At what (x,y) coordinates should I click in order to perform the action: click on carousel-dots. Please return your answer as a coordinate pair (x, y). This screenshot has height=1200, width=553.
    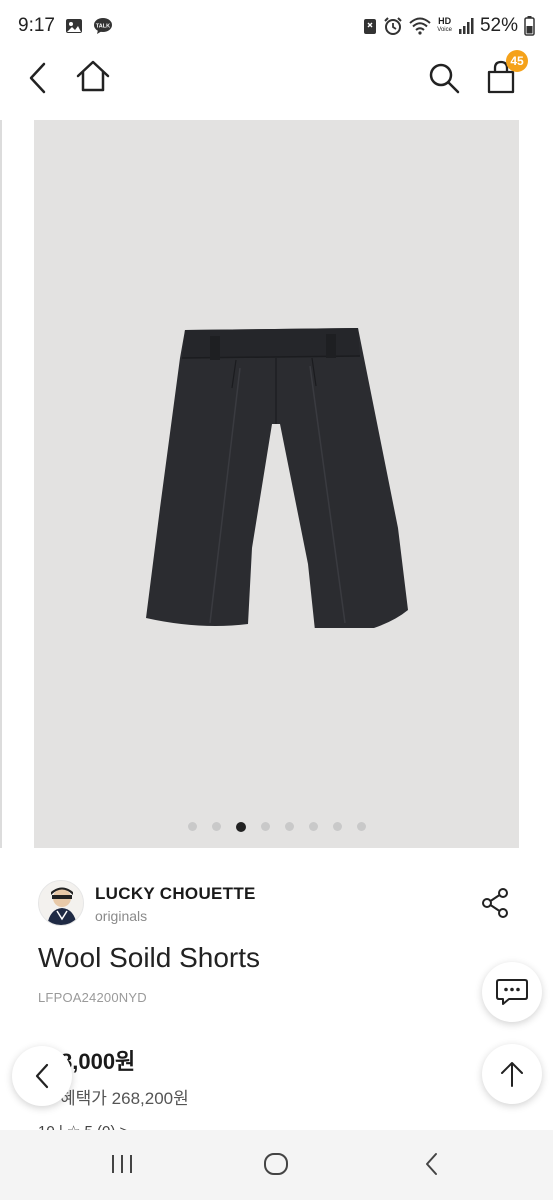
    Looking at the image, I should click on (276, 827).